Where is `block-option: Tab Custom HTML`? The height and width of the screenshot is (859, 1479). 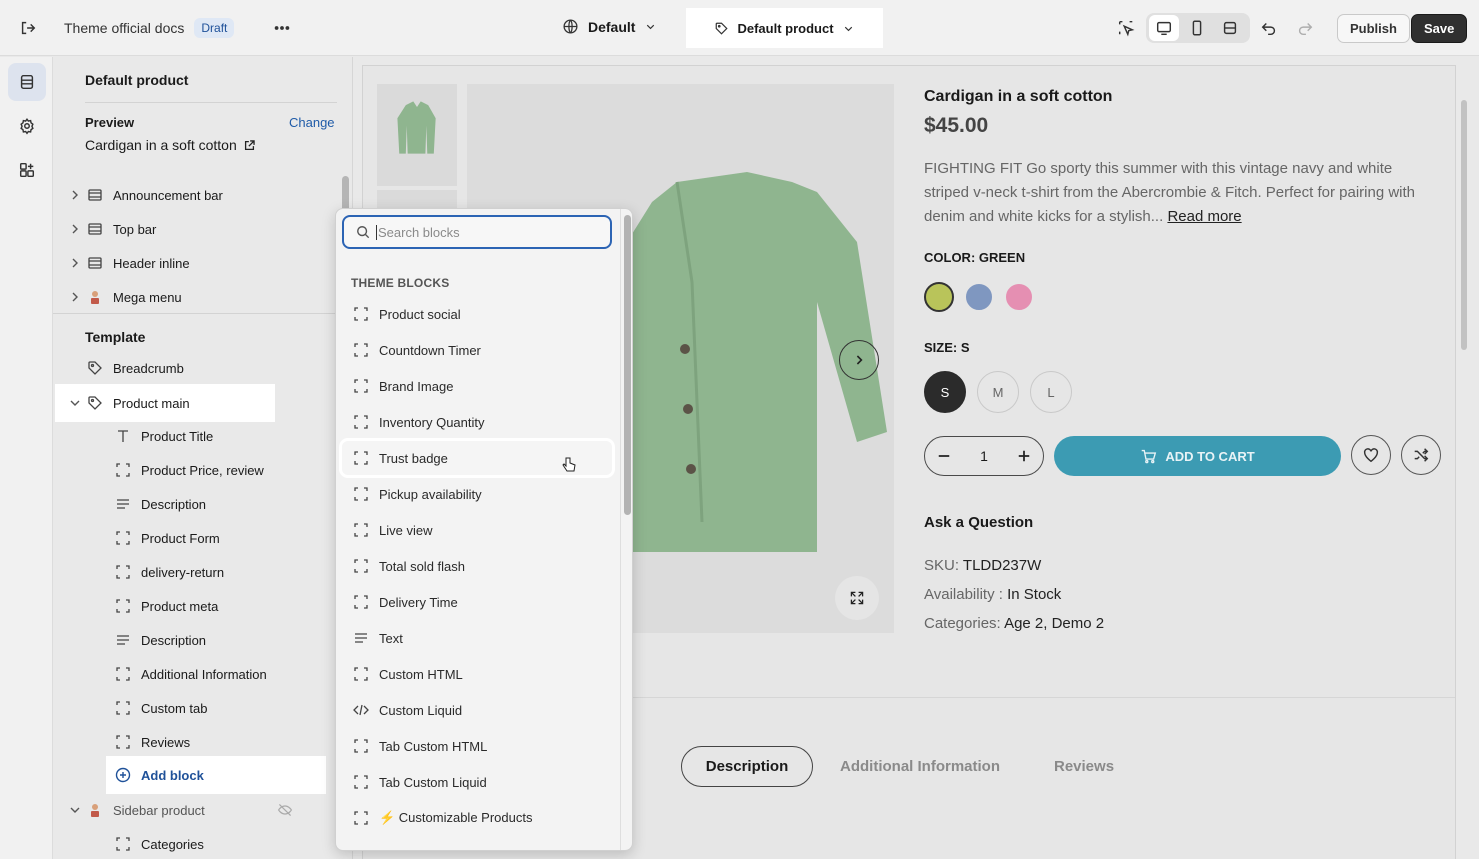 block-option: Tab Custom HTML is located at coordinates (477, 746).